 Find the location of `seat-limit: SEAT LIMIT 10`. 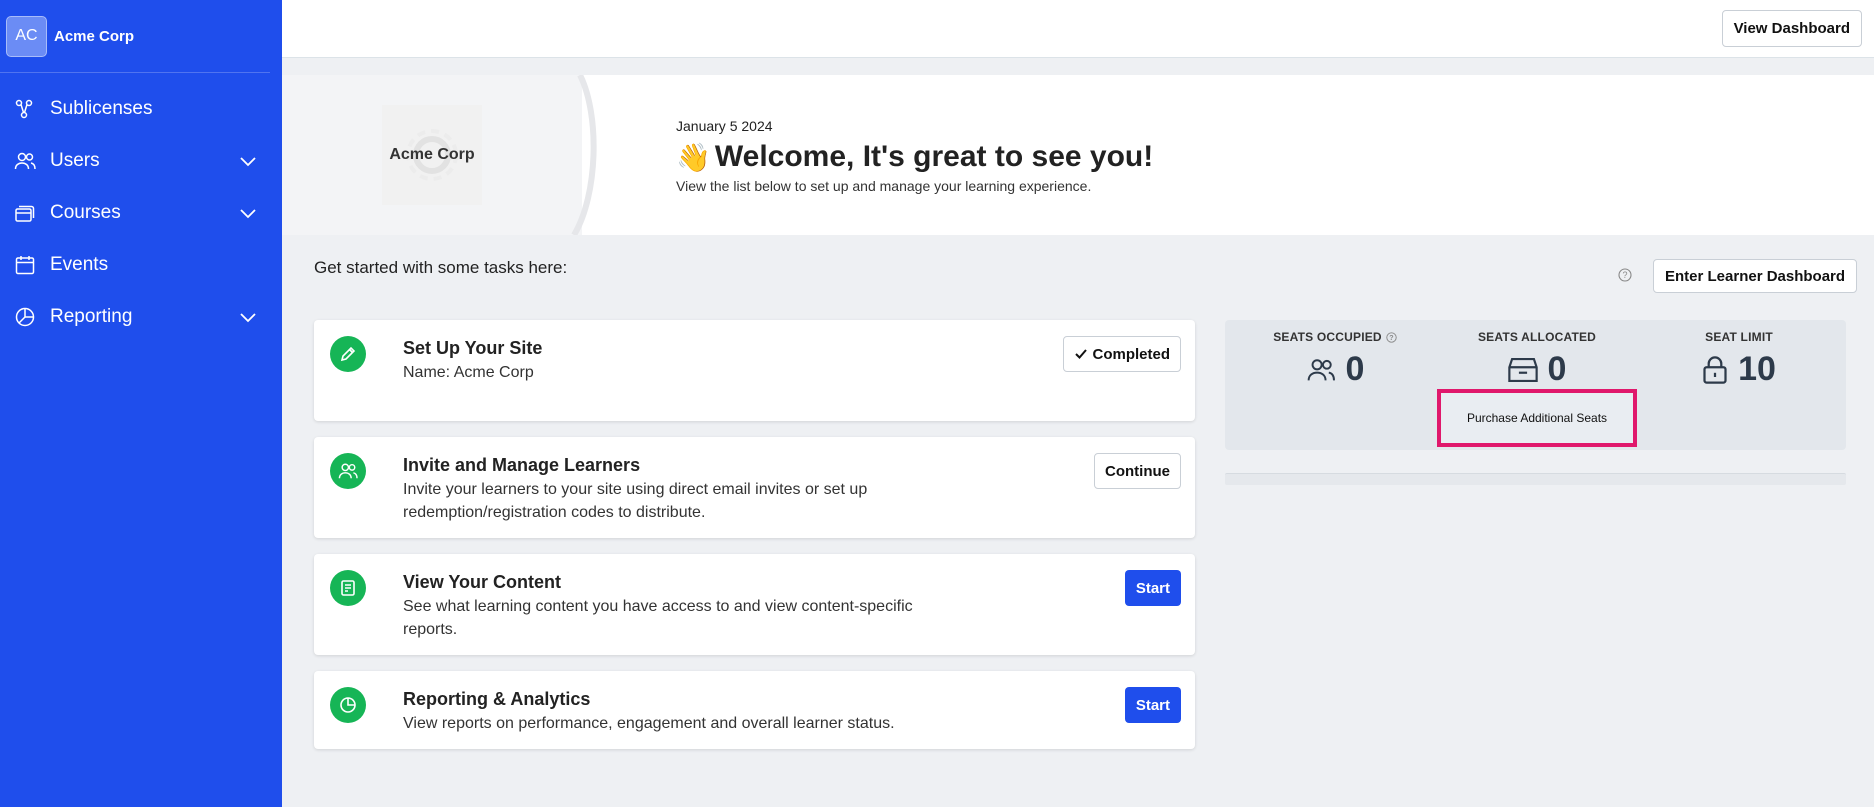

seat-limit: SEAT LIMIT 10 is located at coordinates (1739, 359).